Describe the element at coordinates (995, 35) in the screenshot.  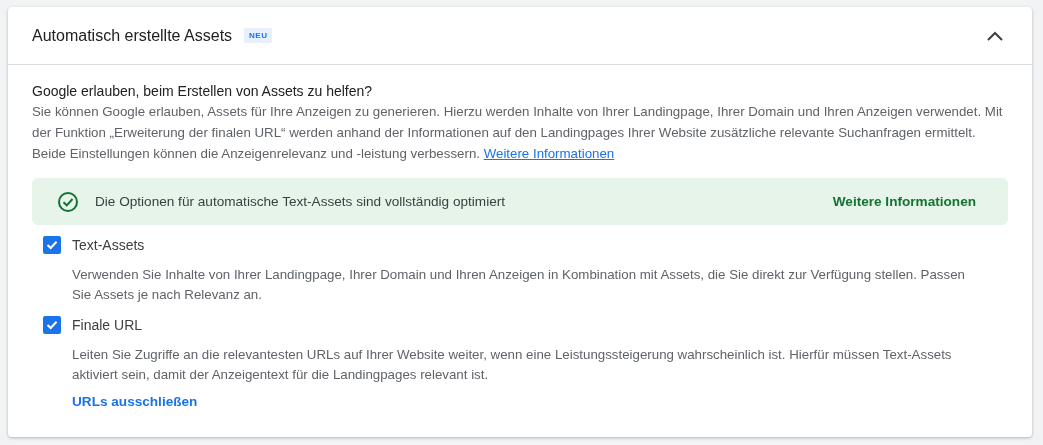
I see `chevron-up-icon` at that location.